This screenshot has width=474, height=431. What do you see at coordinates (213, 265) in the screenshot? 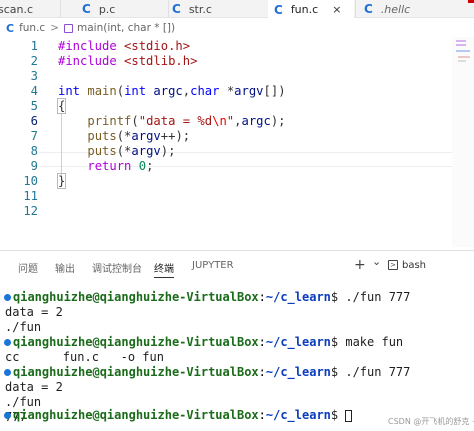
I see `tab-jupyter: JUPYTER` at bounding box center [213, 265].